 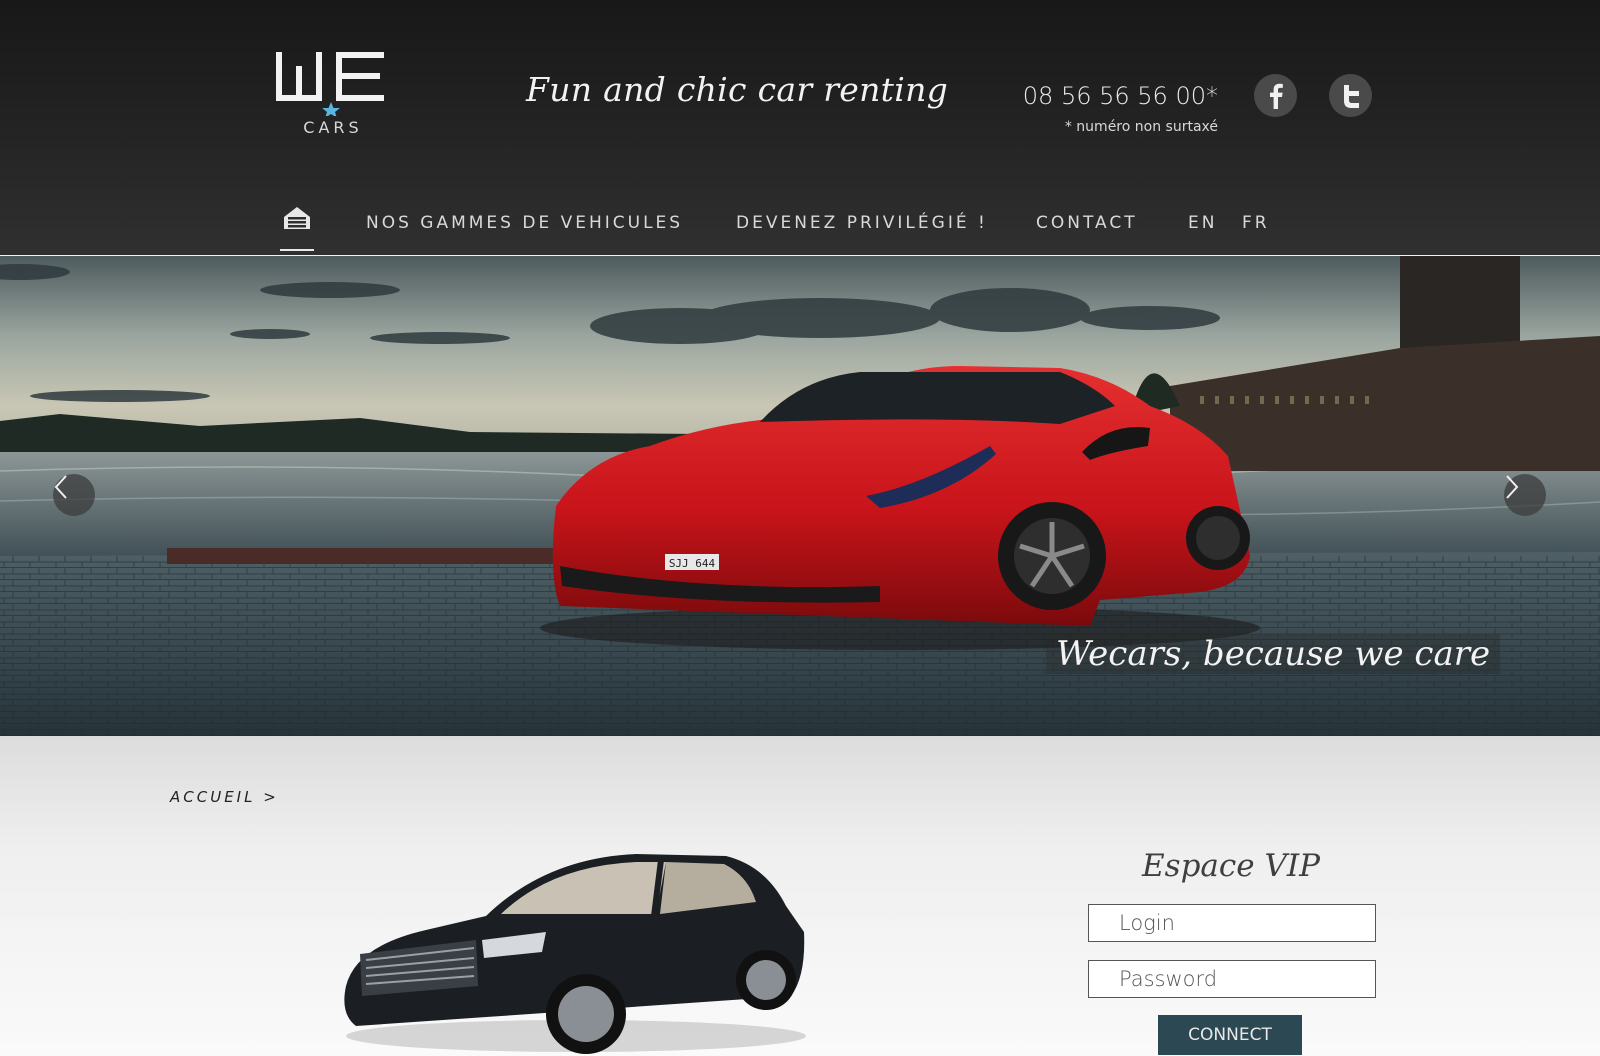 I want to click on login-input, so click(x=1232, y=923).